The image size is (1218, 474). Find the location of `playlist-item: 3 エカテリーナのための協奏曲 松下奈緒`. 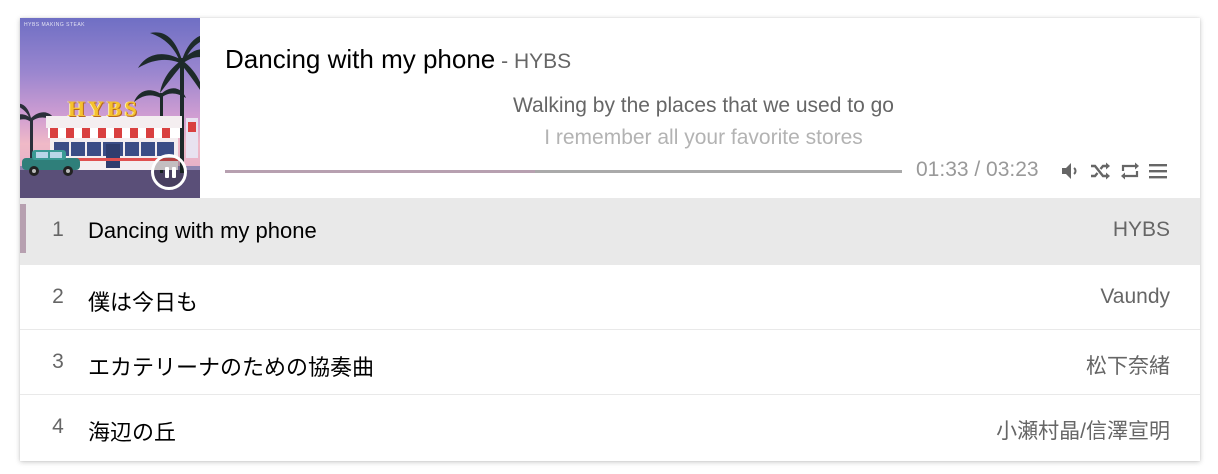

playlist-item: 3 エカテリーナのための協奏曲 松下奈緒 is located at coordinates (610, 361).